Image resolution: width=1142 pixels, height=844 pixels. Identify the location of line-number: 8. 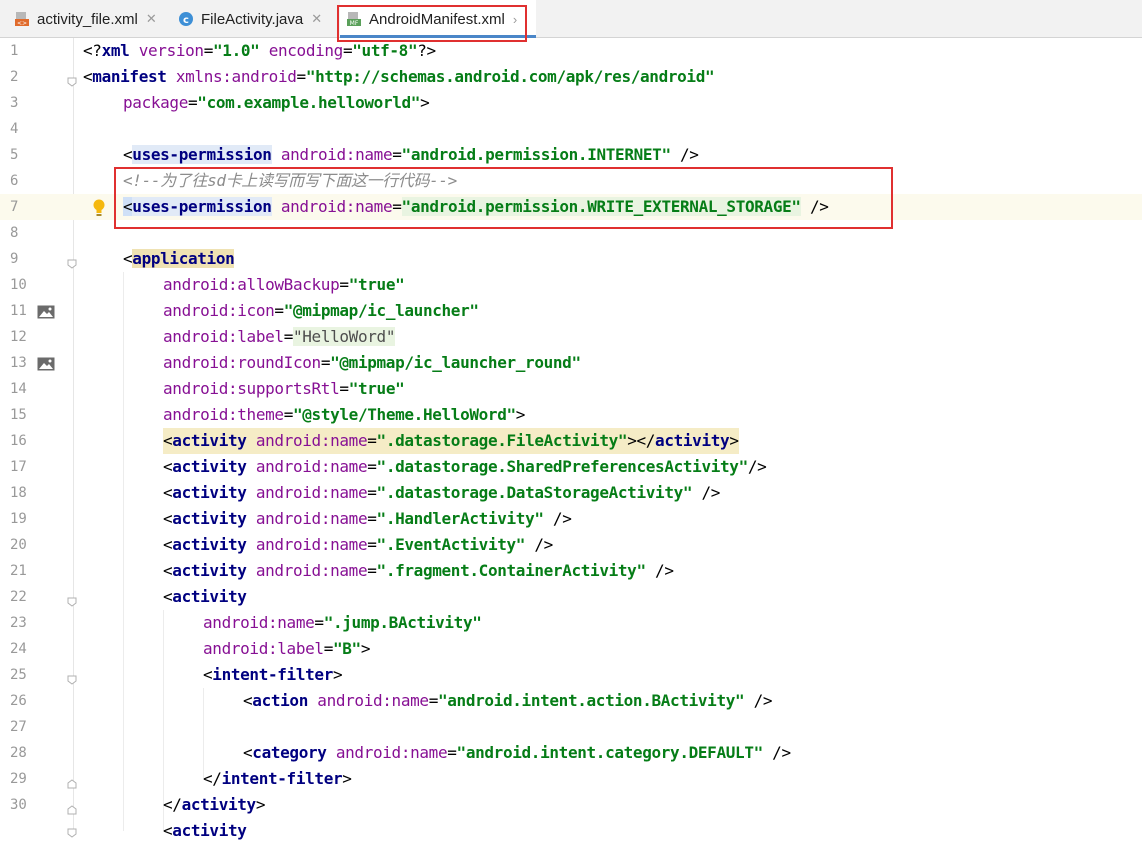
(14, 233).